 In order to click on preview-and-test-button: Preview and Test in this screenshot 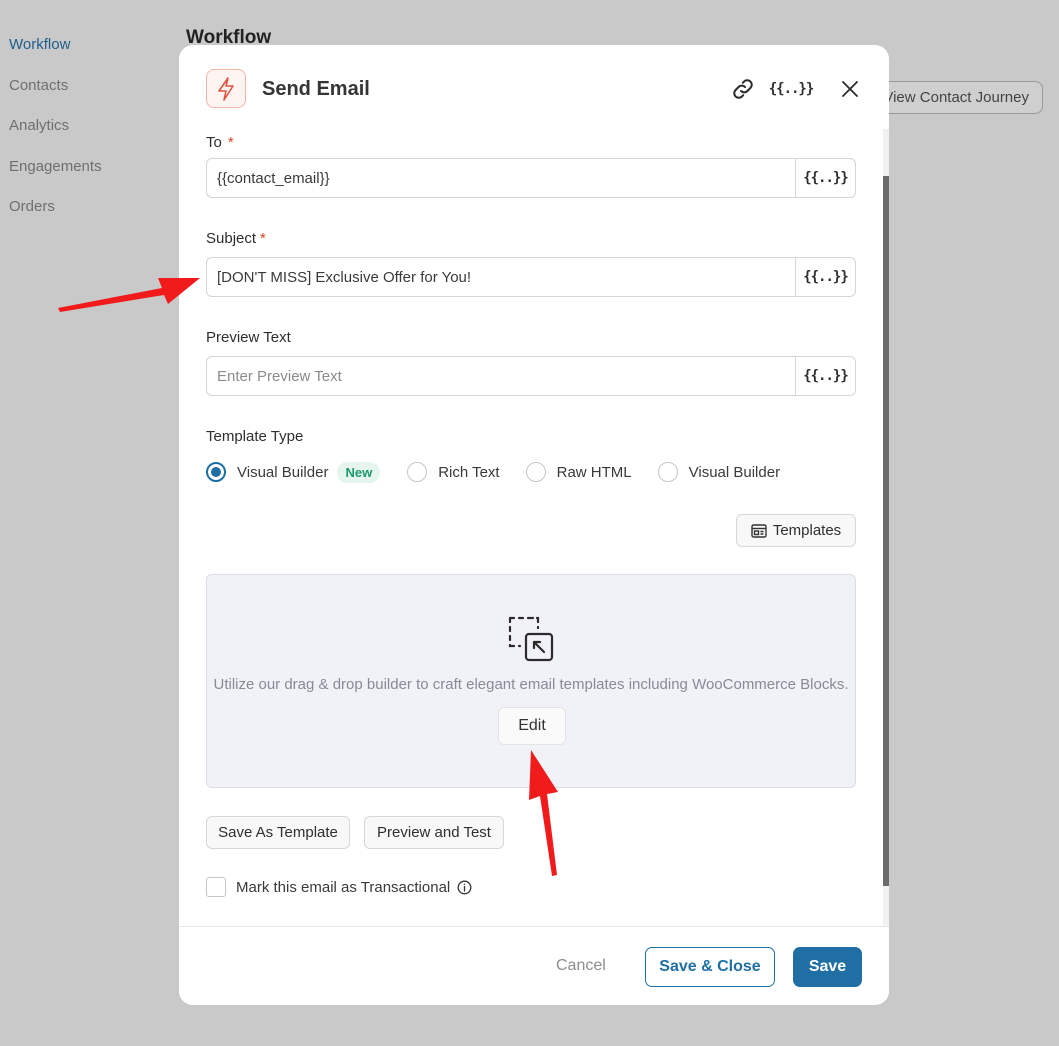, I will do `click(434, 832)`.